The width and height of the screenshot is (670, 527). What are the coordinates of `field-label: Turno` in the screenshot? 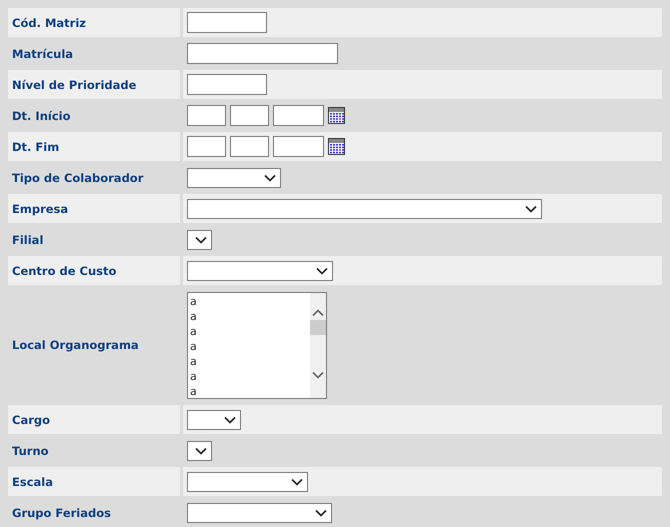 It's located at (30, 451).